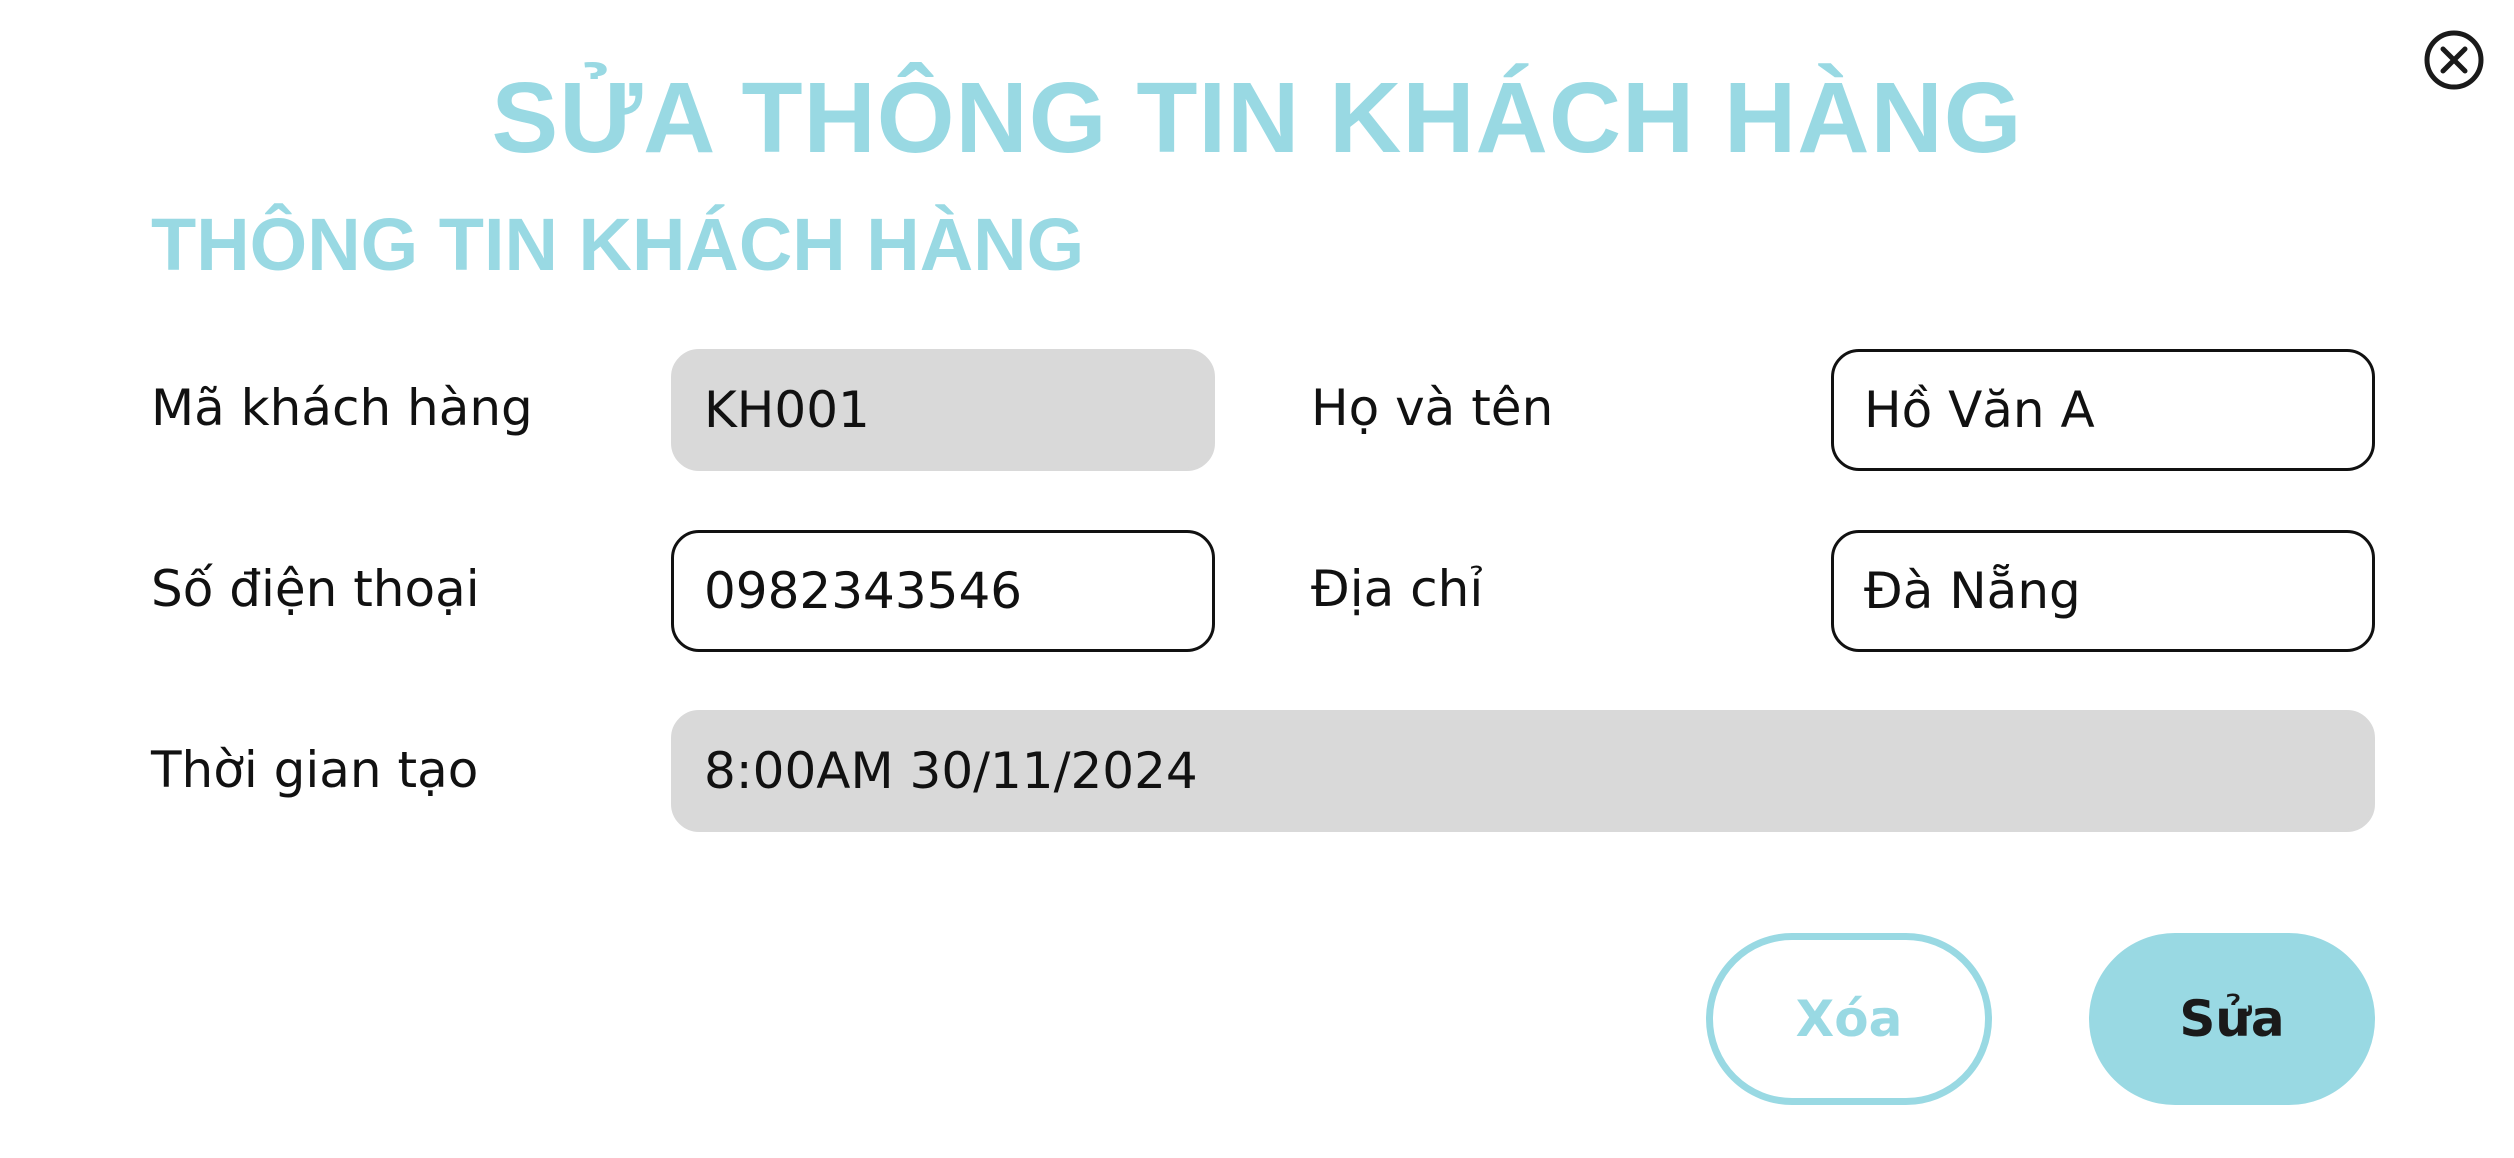  What do you see at coordinates (315, 589) in the screenshot?
I see `phone-label: Số điện thoại` at bounding box center [315, 589].